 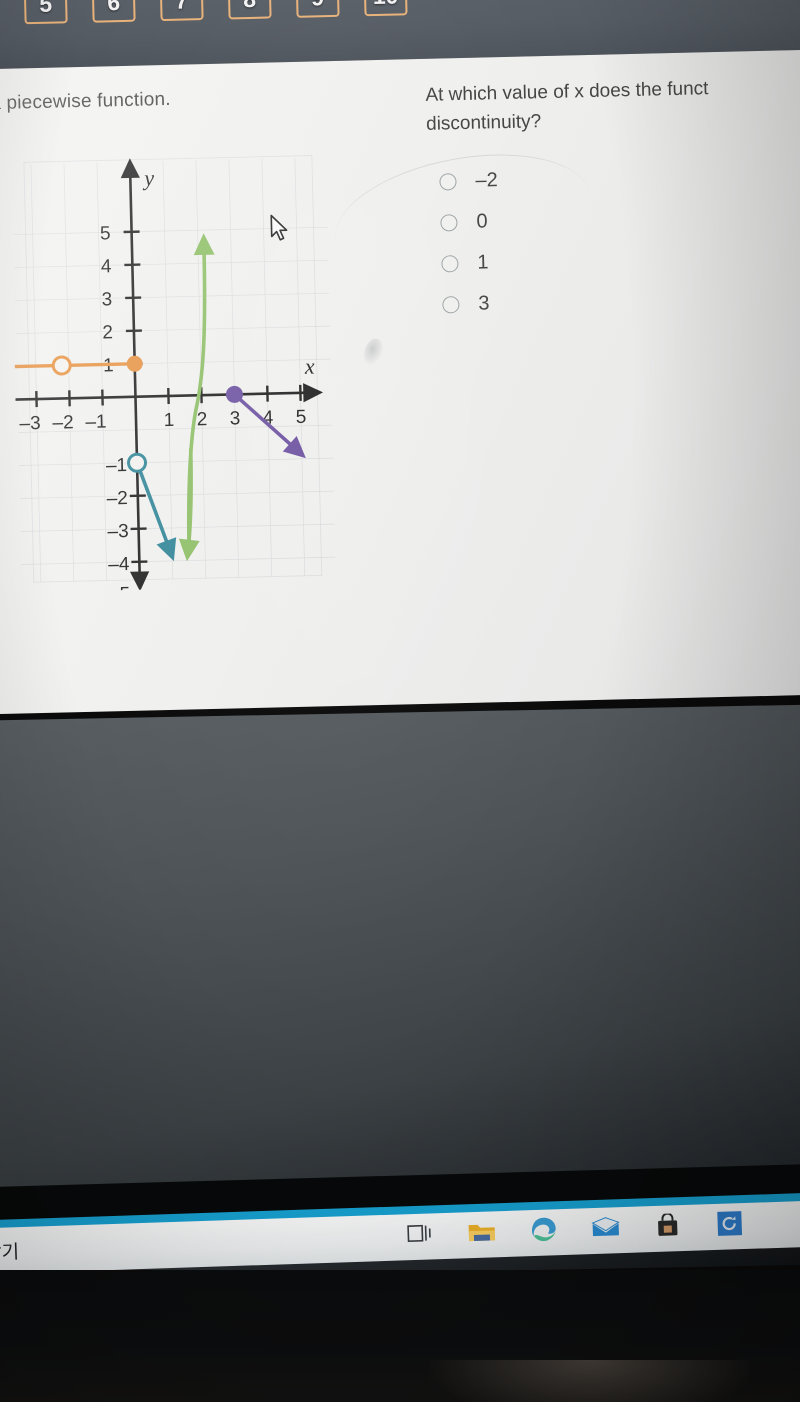 What do you see at coordinates (419, 1233) in the screenshot?
I see `task-view-icon` at bounding box center [419, 1233].